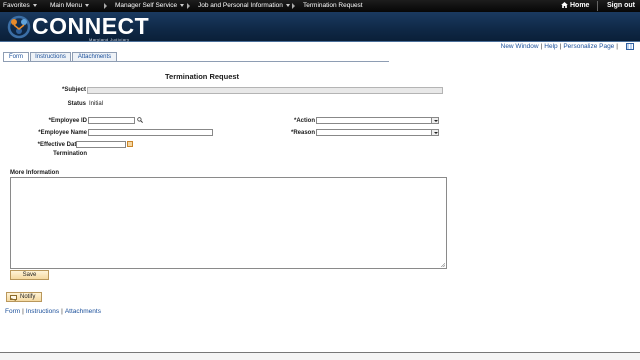  What do you see at coordinates (28, 297) in the screenshot?
I see `notify-label: Notify` at bounding box center [28, 297].